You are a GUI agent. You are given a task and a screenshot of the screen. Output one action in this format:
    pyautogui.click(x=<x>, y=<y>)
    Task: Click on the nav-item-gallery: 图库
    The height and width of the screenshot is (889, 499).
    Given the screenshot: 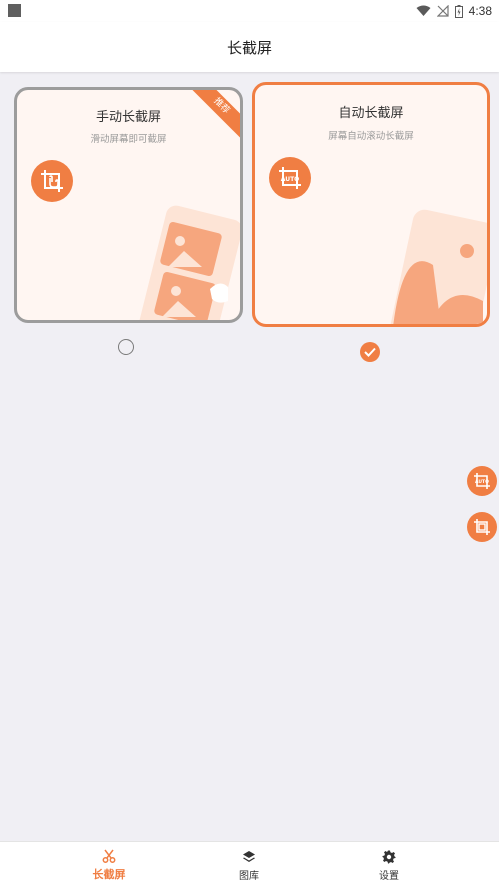 What is the action you would take?
    pyautogui.click(x=249, y=865)
    